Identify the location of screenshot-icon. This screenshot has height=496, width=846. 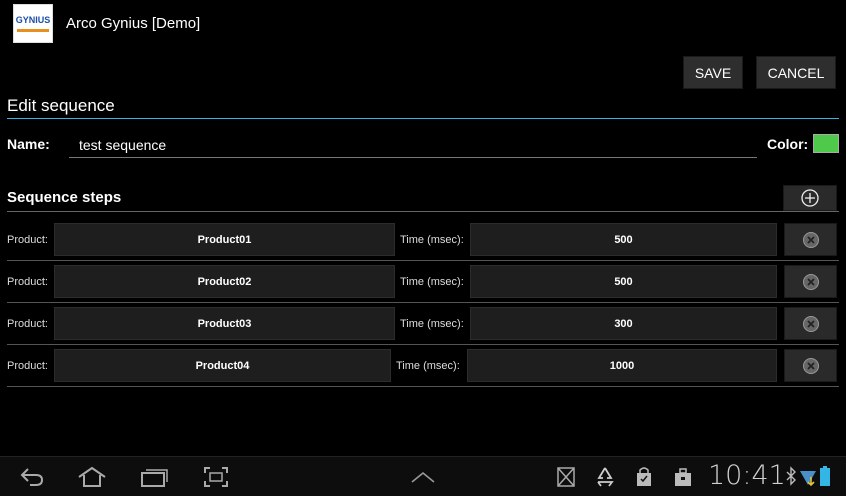
(216, 477).